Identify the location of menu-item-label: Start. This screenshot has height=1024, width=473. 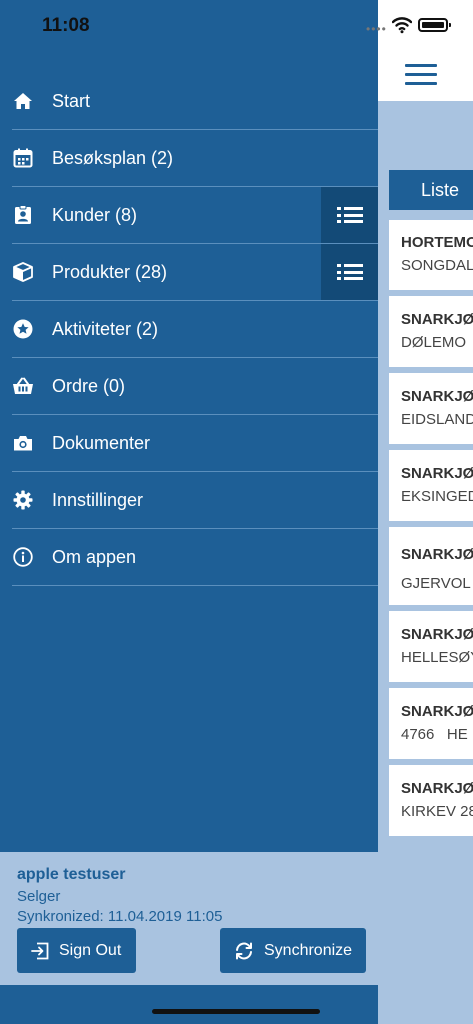
(71, 100).